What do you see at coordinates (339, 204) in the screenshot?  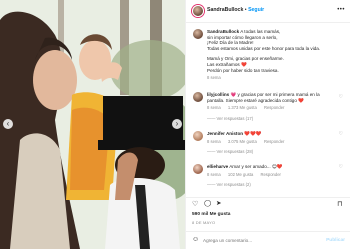 I see `save-bookmark-icon: ⊓` at bounding box center [339, 204].